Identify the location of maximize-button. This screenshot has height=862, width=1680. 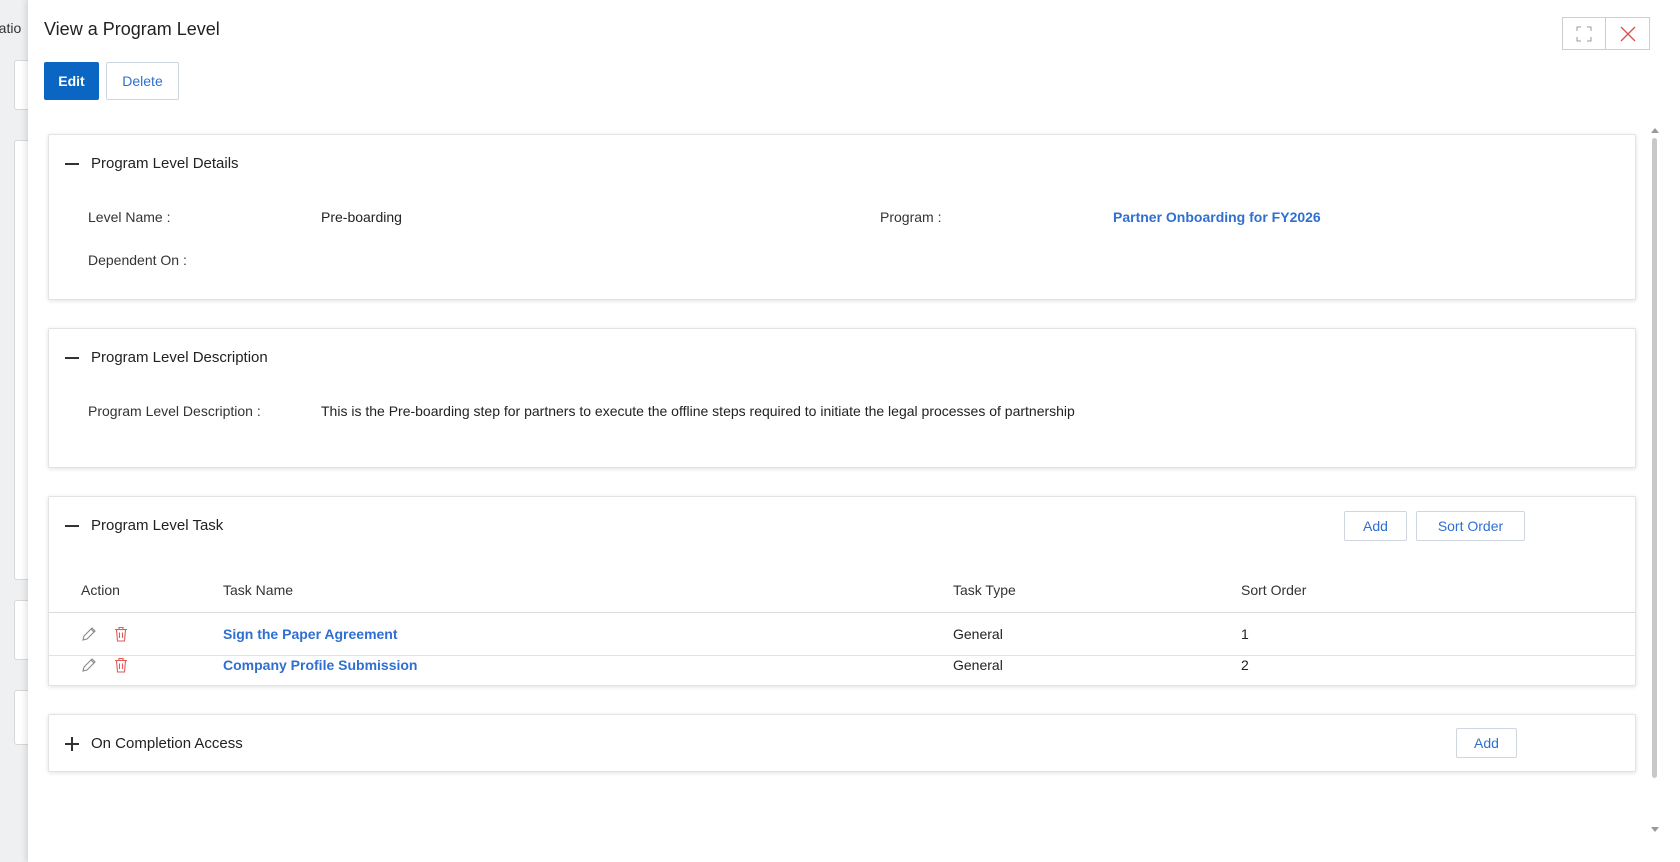
(1584, 33).